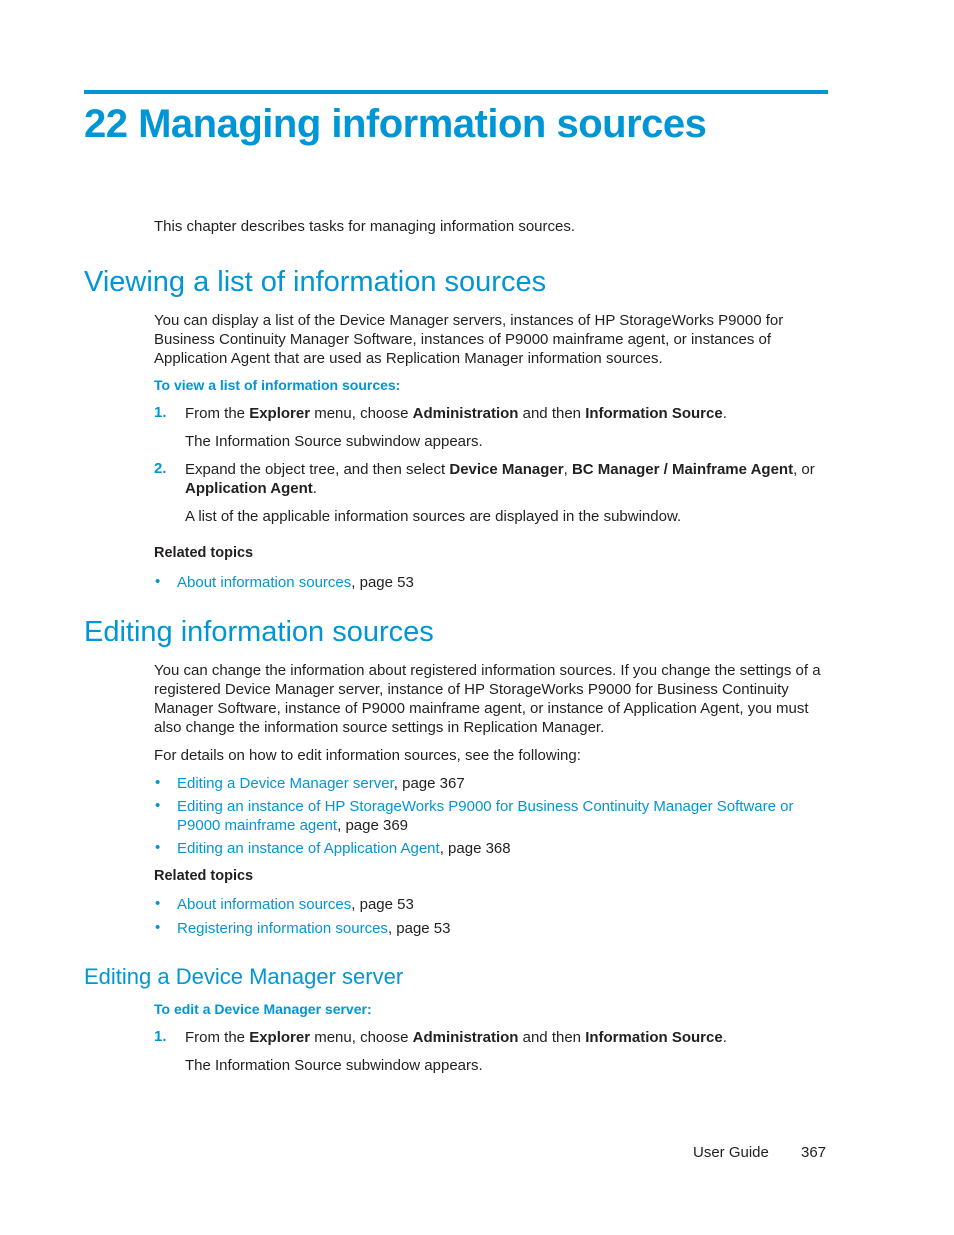 This screenshot has width=954, height=1235. What do you see at coordinates (259, 632) in the screenshot?
I see `section-heading-editing: Editing information sources` at bounding box center [259, 632].